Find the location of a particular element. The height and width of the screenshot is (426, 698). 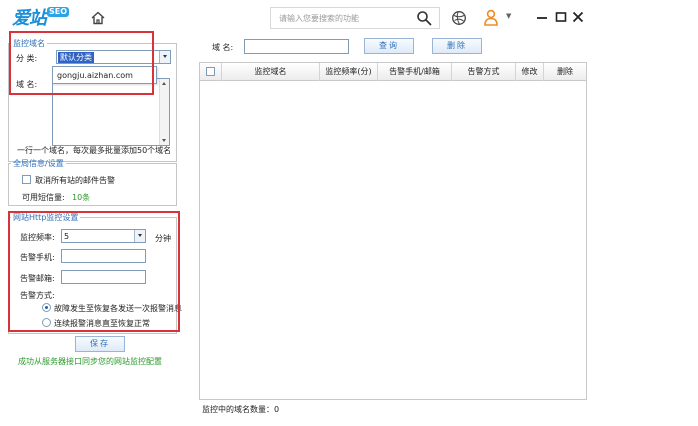

alert-mode-option-continuous: 连续报警消息直至恢复正常 is located at coordinates (102, 323).